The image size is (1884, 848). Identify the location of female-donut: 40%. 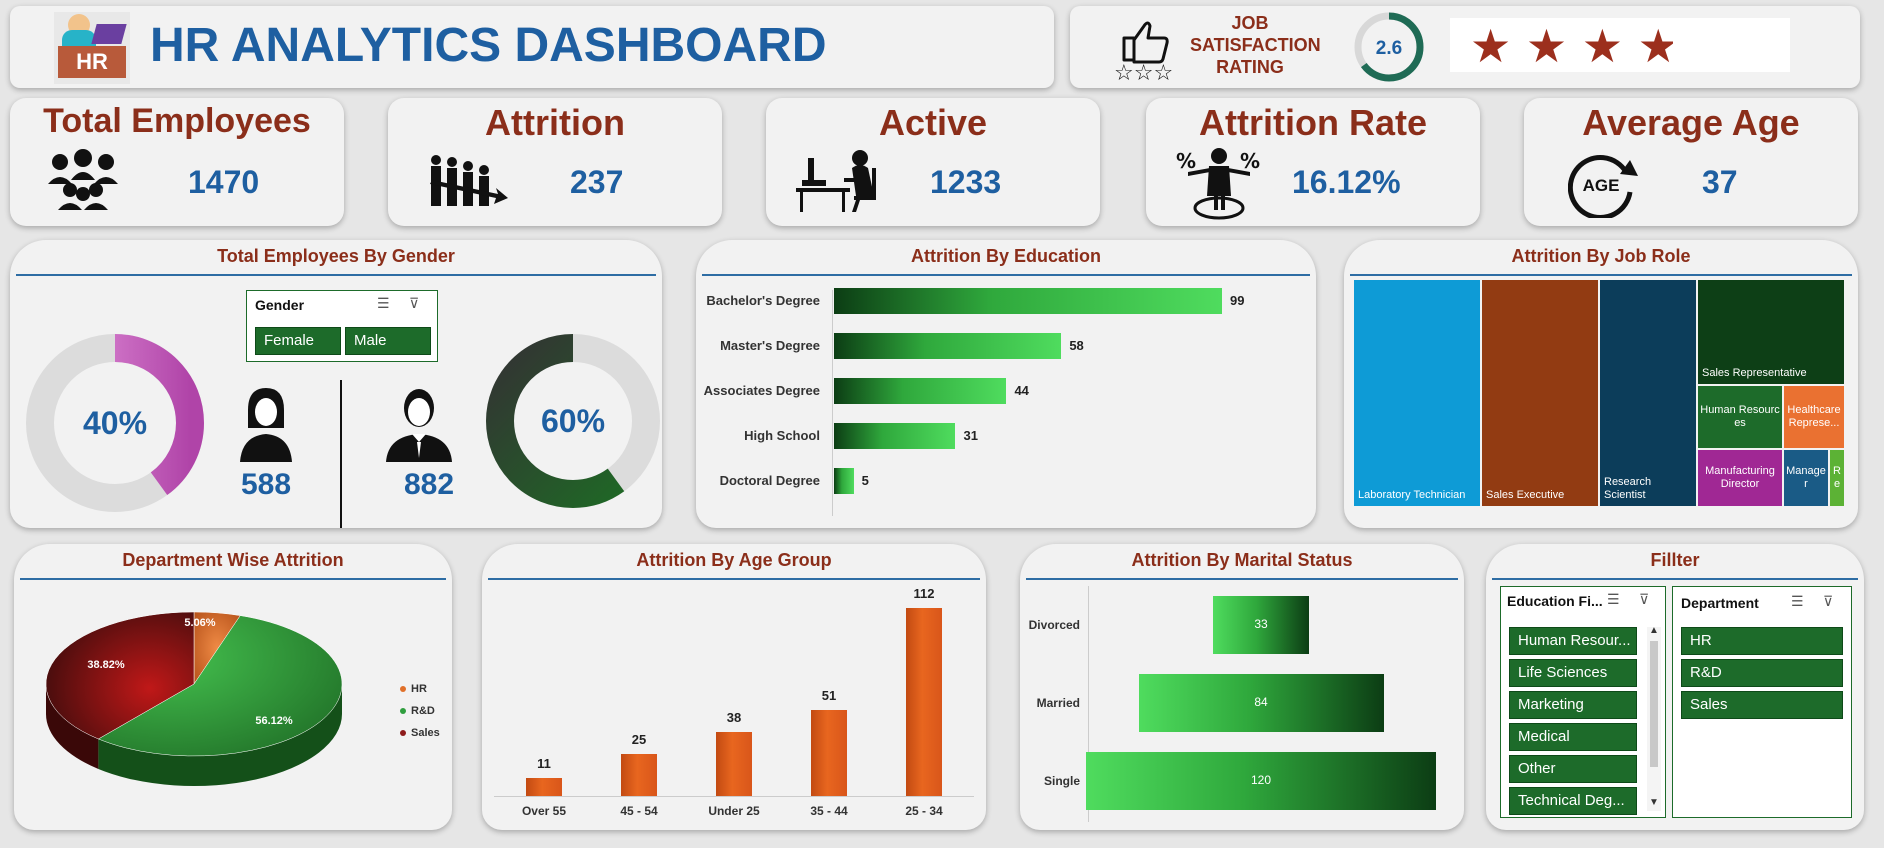
(115, 423).